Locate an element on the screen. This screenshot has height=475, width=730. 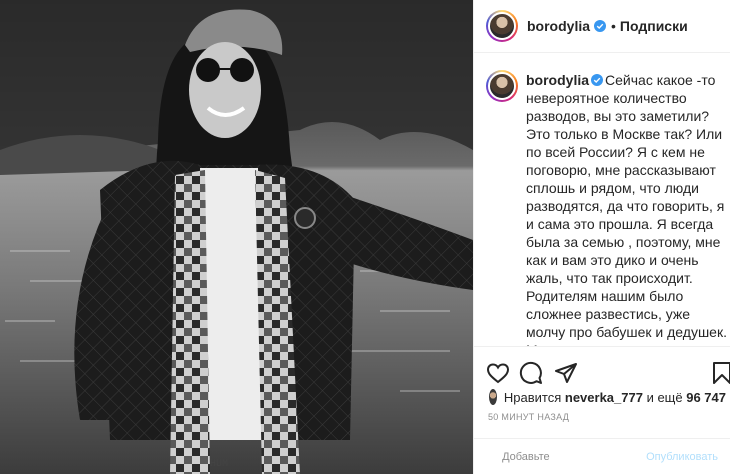
heart-icon is located at coordinates (498, 373).